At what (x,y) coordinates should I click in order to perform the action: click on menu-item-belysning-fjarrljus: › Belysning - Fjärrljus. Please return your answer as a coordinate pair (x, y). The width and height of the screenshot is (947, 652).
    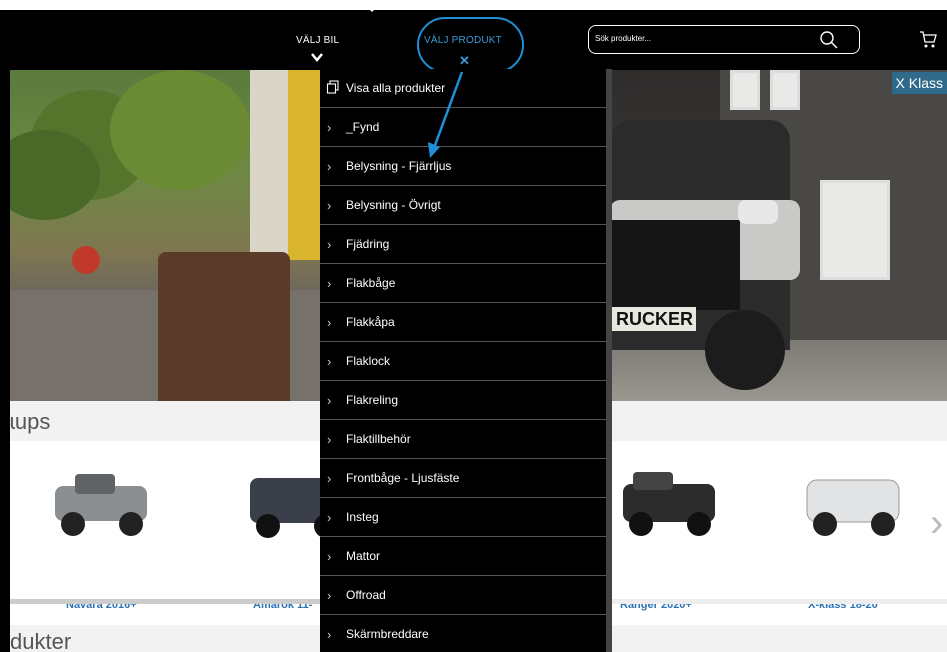
    Looking at the image, I should click on (463, 166).